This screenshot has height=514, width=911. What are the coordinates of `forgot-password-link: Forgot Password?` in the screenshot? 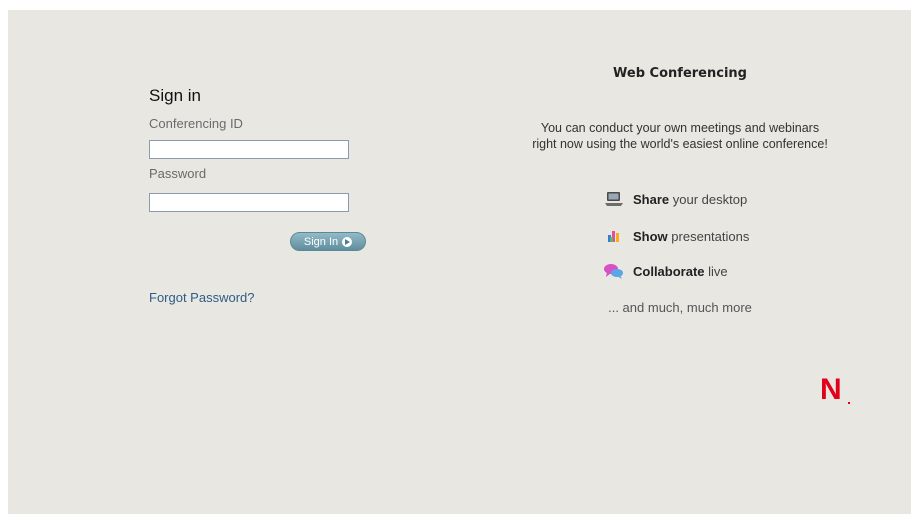 It's located at (202, 297).